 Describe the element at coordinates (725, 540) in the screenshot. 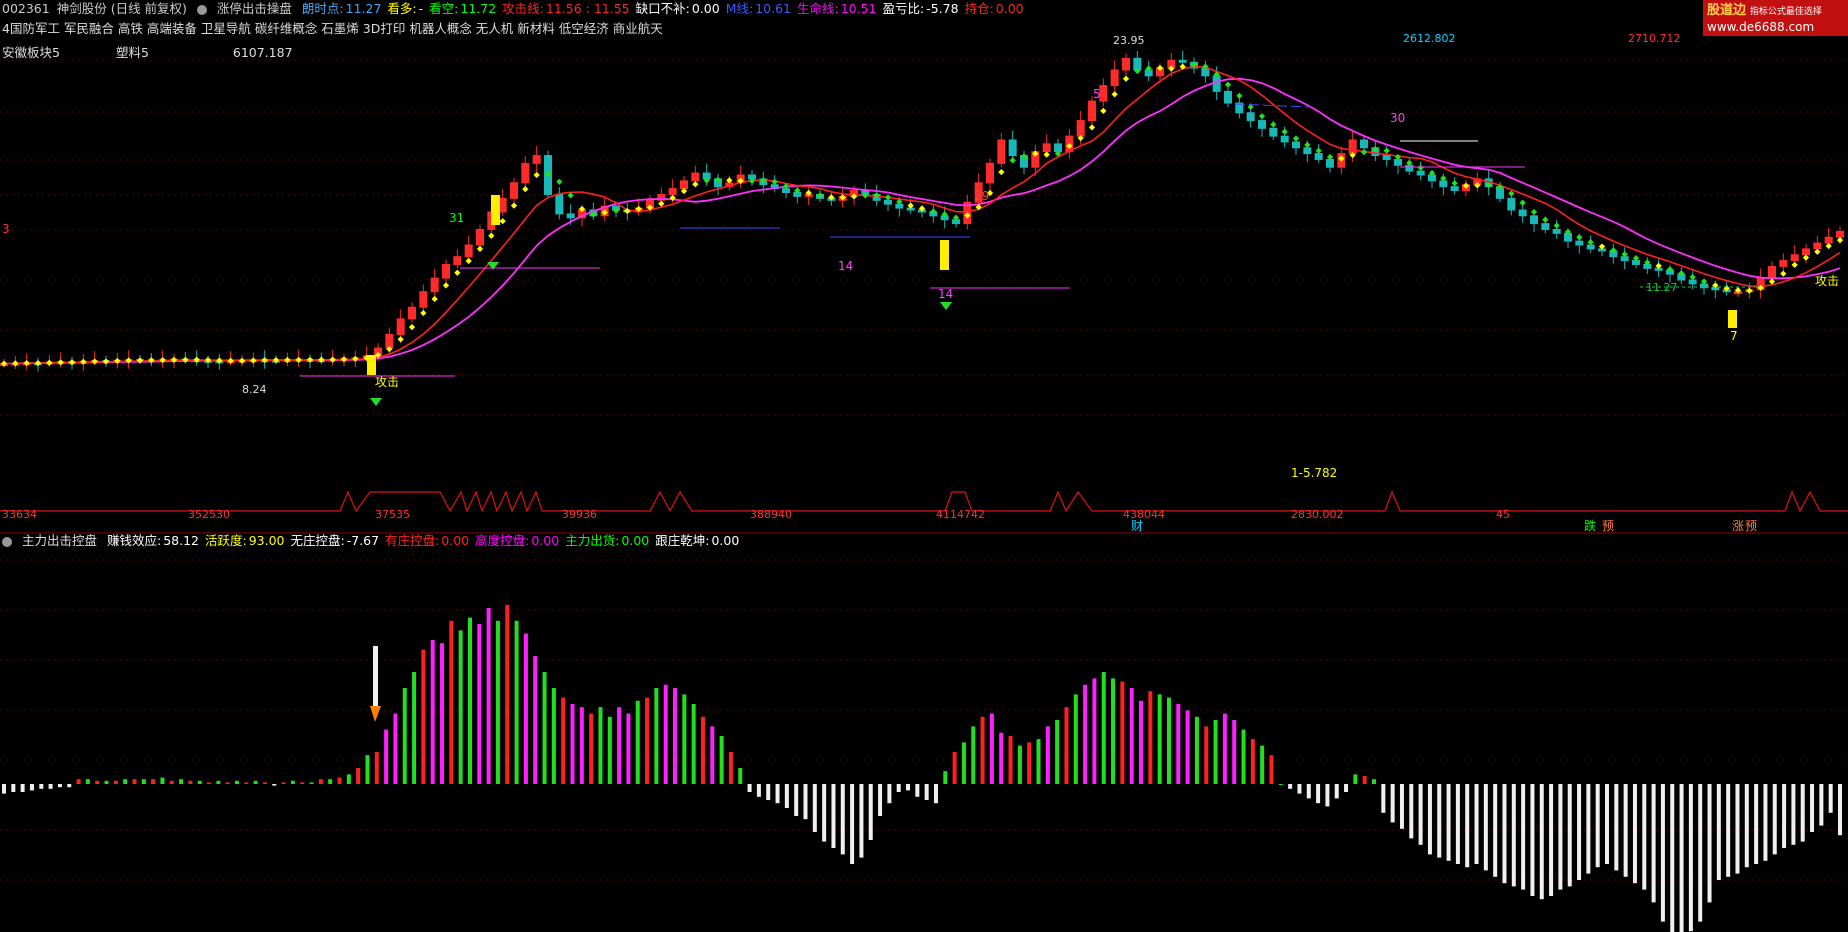

I see `sub-item-value: 0.00` at that location.